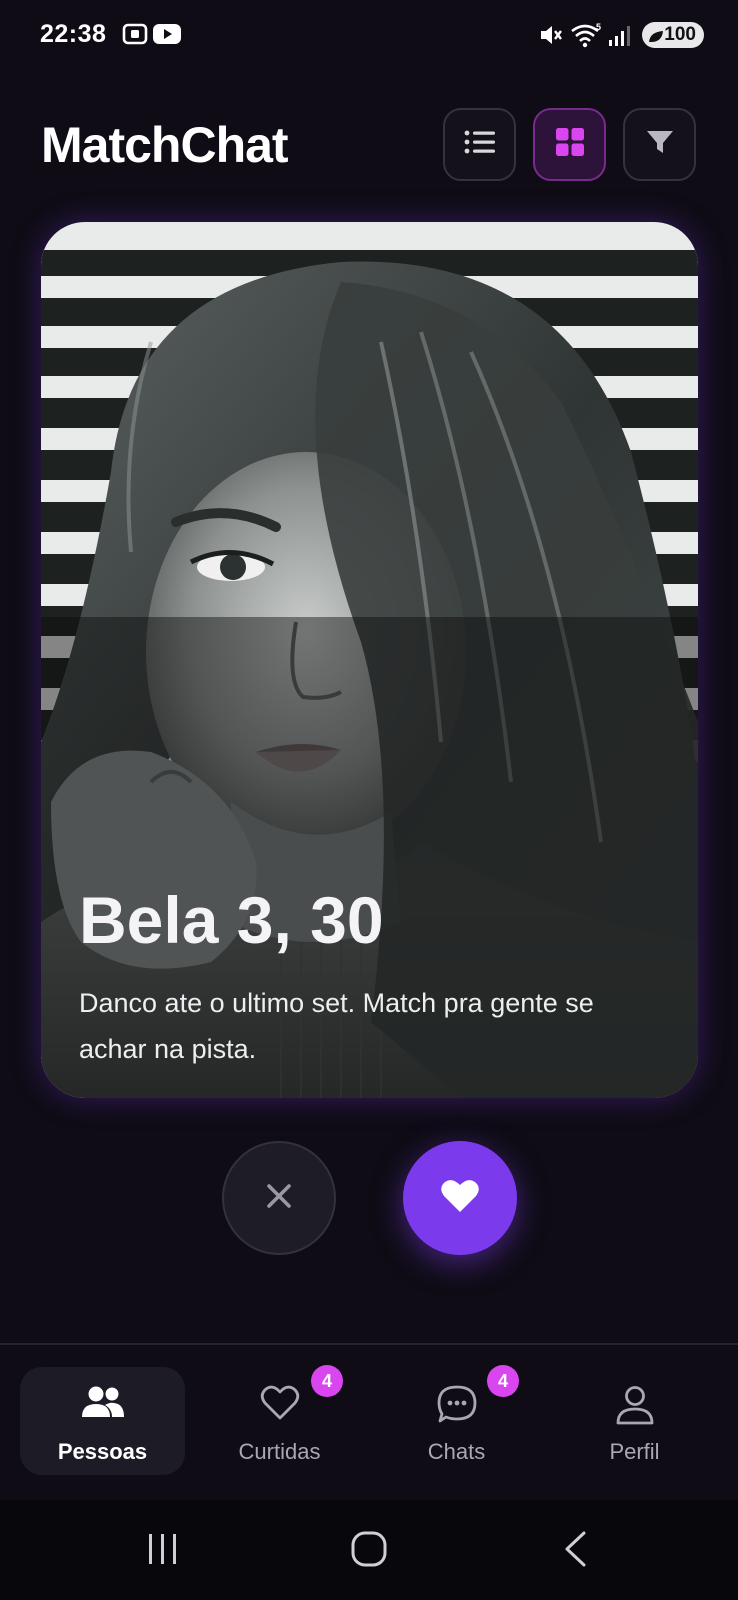 The image size is (738, 1600). I want to click on back-button, so click(575, 1551).